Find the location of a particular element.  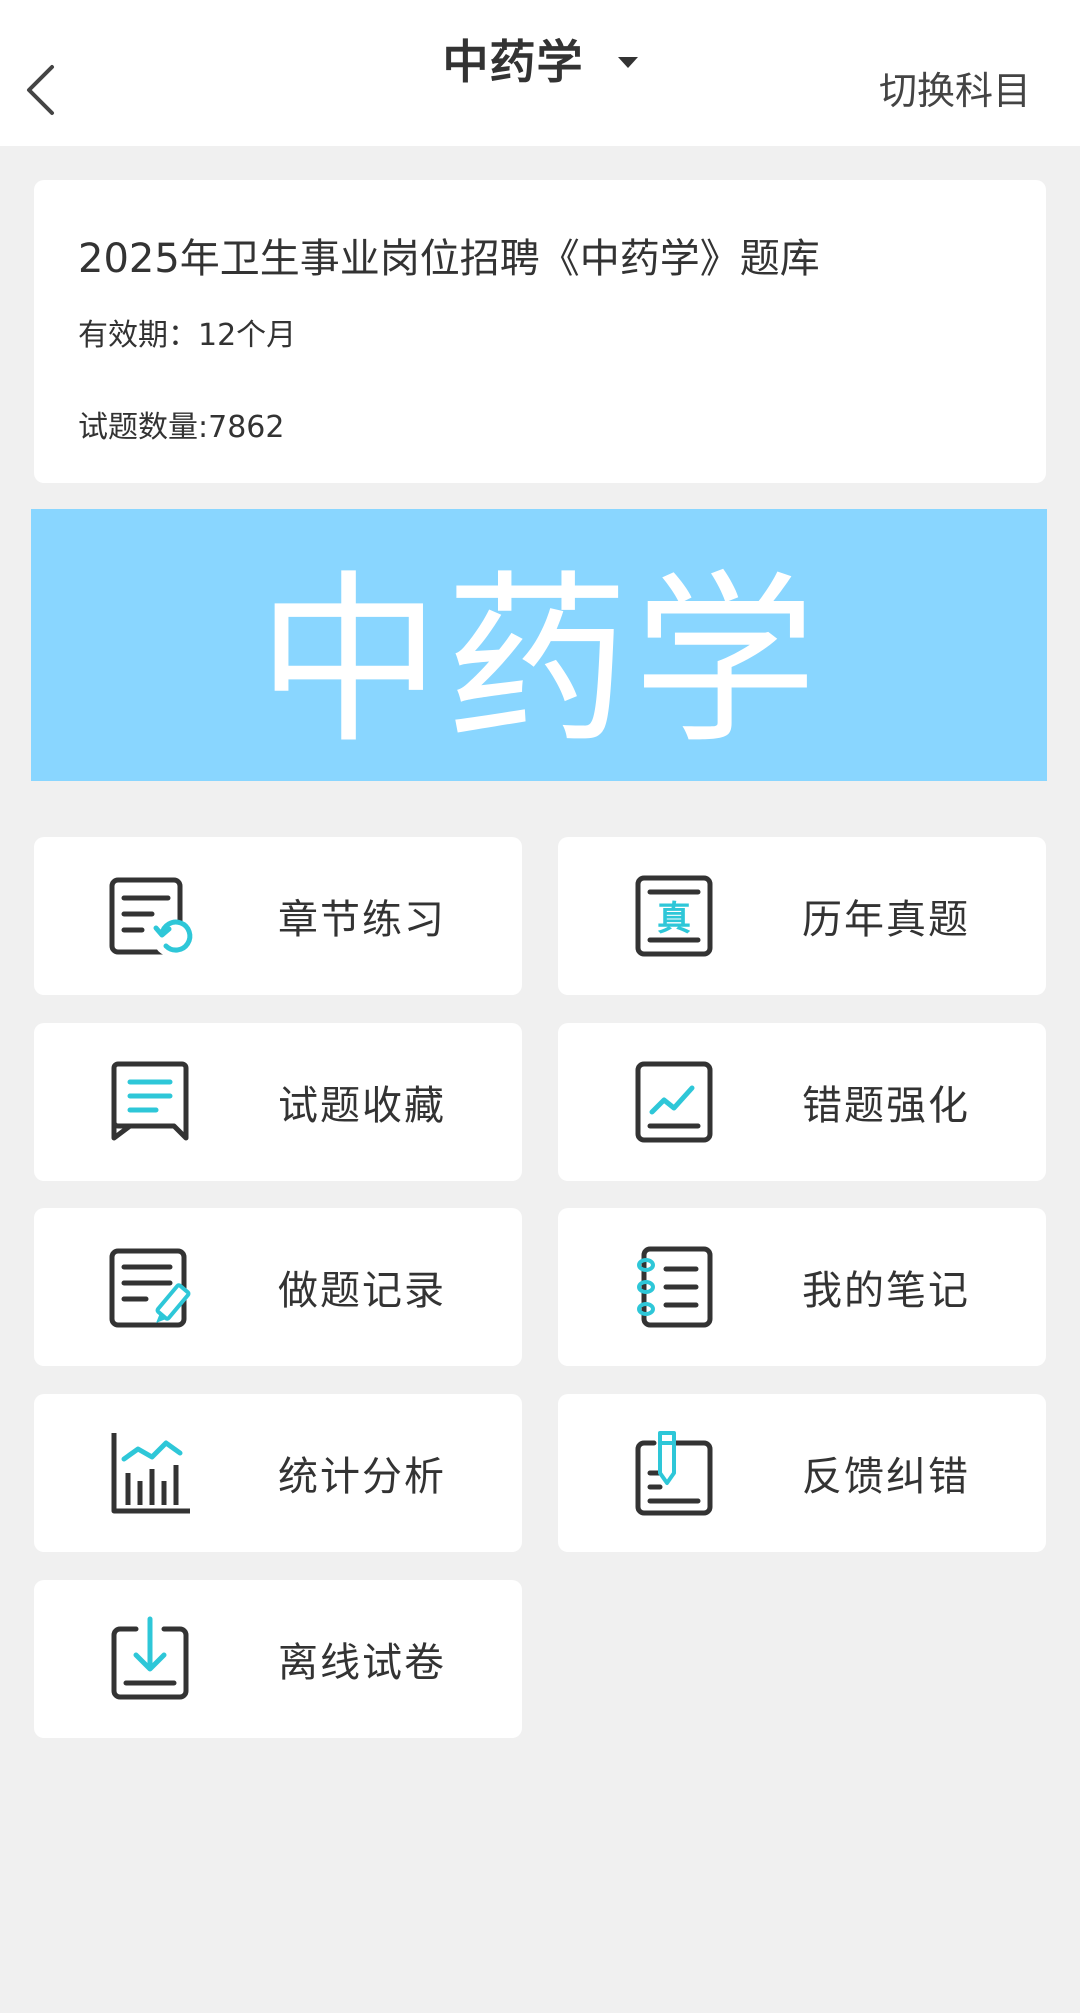

notebook-icon is located at coordinates (675, 1287).